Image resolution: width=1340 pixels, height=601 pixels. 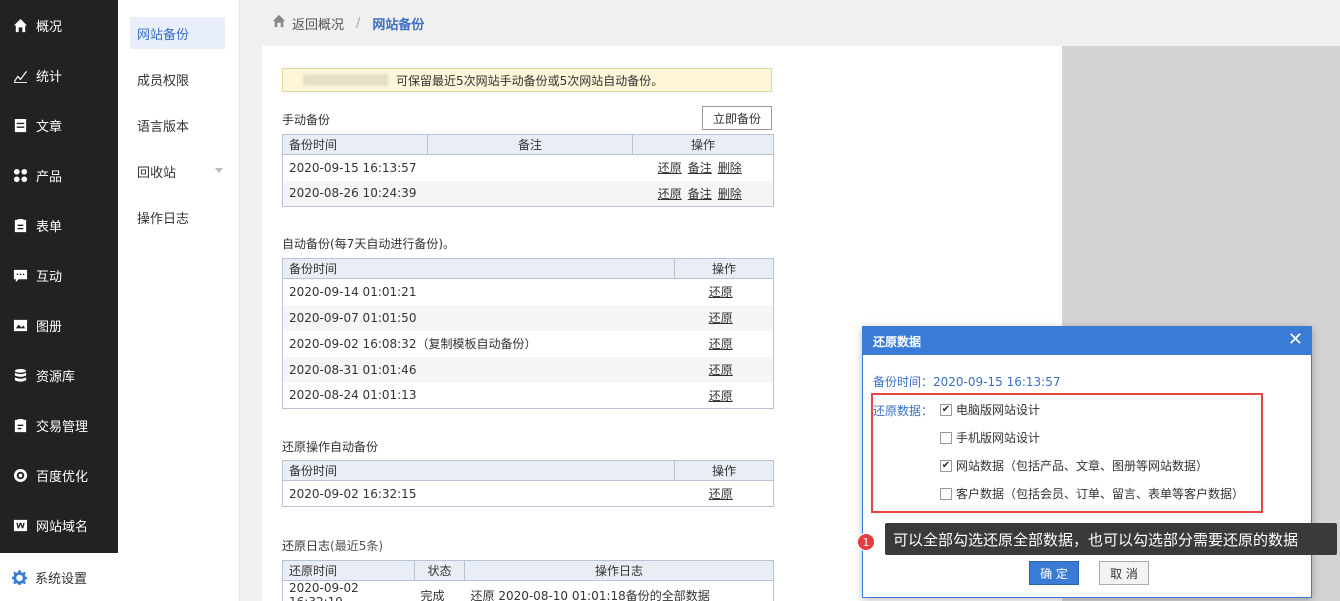 What do you see at coordinates (306, 546) in the screenshot?
I see `restore-log-title-text: 还原日志` at bounding box center [306, 546].